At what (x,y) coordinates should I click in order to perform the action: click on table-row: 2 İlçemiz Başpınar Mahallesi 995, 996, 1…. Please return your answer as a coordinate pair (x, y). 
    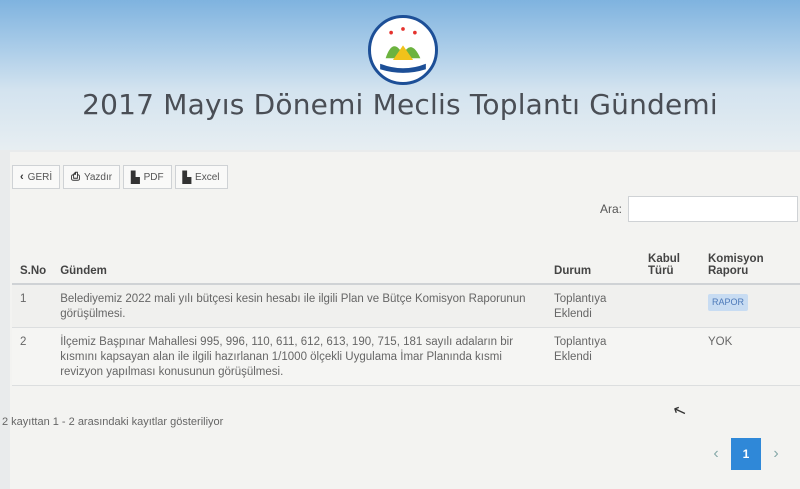
    Looking at the image, I should click on (406, 356).